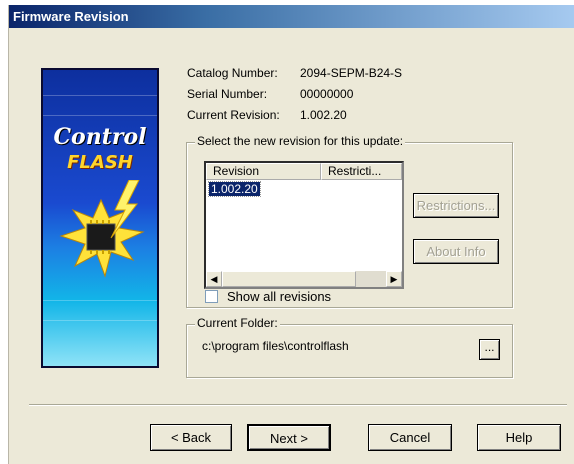 The image size is (574, 464). What do you see at coordinates (289, 279) in the screenshot?
I see `scroll-thumb` at bounding box center [289, 279].